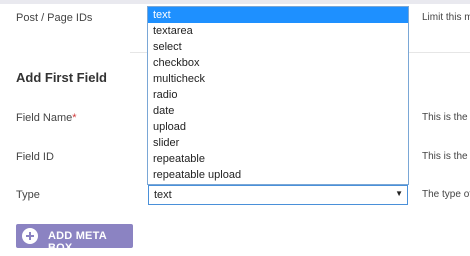 This screenshot has width=470, height=256. Describe the element at coordinates (278, 195) in the screenshot. I see `type-select: text ▼` at that location.